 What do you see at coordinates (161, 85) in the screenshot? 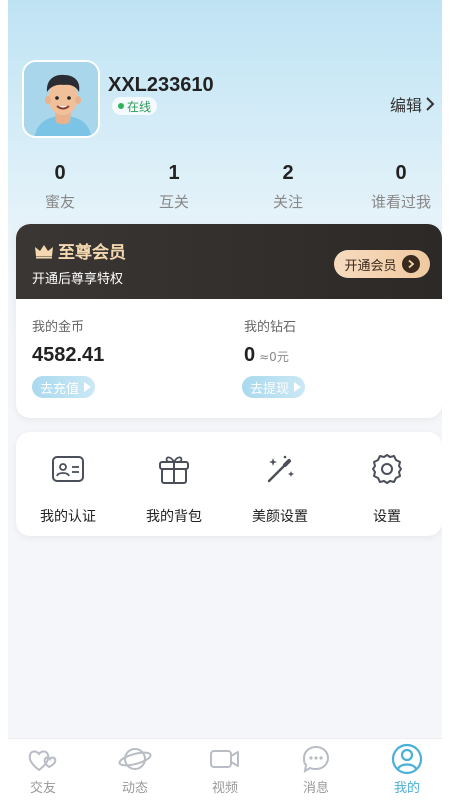
I see `username: XXL233610` at bounding box center [161, 85].